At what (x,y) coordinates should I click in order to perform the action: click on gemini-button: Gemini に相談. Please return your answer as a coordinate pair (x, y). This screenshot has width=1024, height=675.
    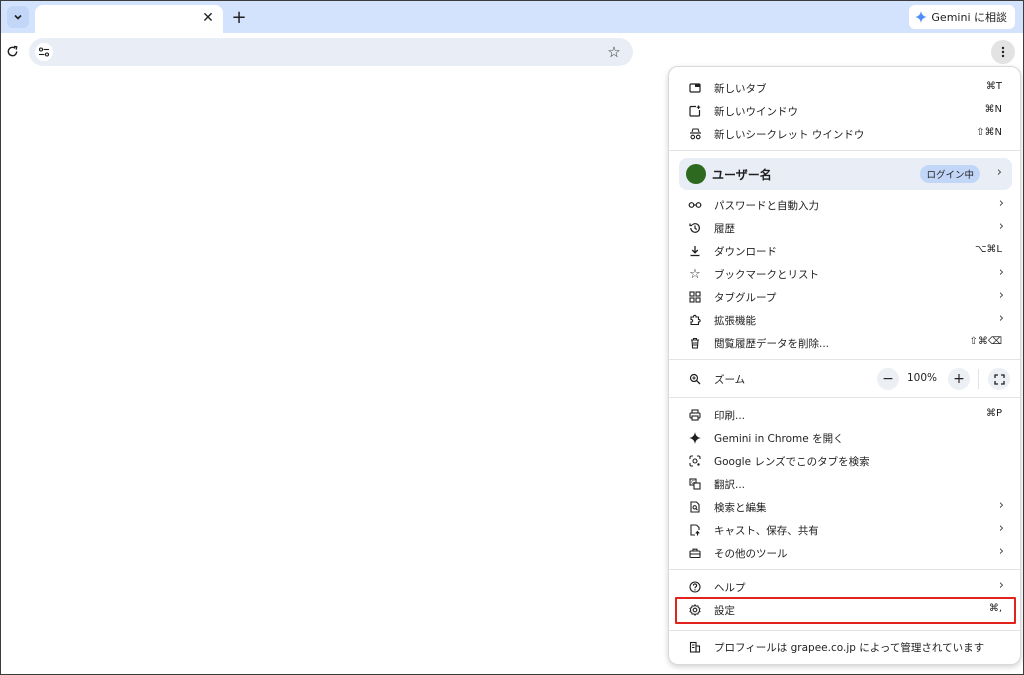
    Looking at the image, I should click on (962, 17).